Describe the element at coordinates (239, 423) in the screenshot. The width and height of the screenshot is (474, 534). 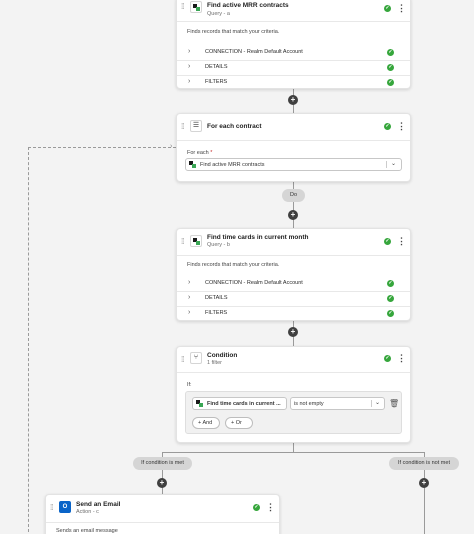
I see `add-or-condition-button: + Or` at that location.